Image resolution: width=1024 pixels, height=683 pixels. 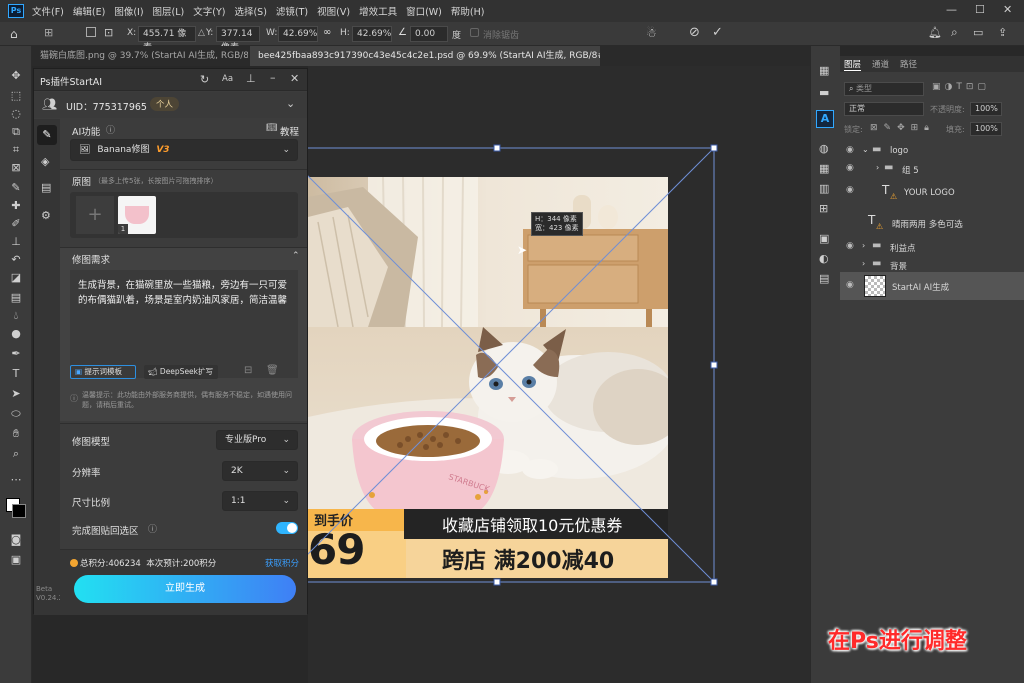 I want to click on account-type-badge: 个人, so click(x=165, y=104).